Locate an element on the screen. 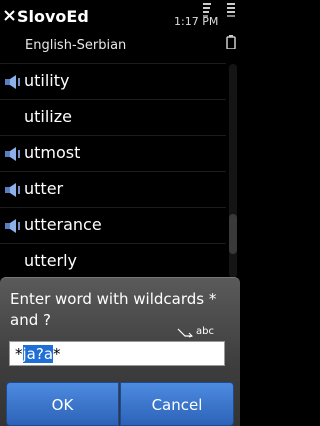 Image resolution: width=320 pixels, height=426 pixels. list-item: utter is located at coordinates (113, 189).